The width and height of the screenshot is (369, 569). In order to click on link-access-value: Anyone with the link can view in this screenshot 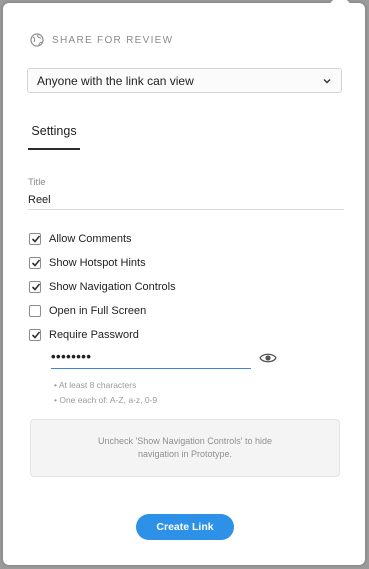, I will do `click(115, 80)`.